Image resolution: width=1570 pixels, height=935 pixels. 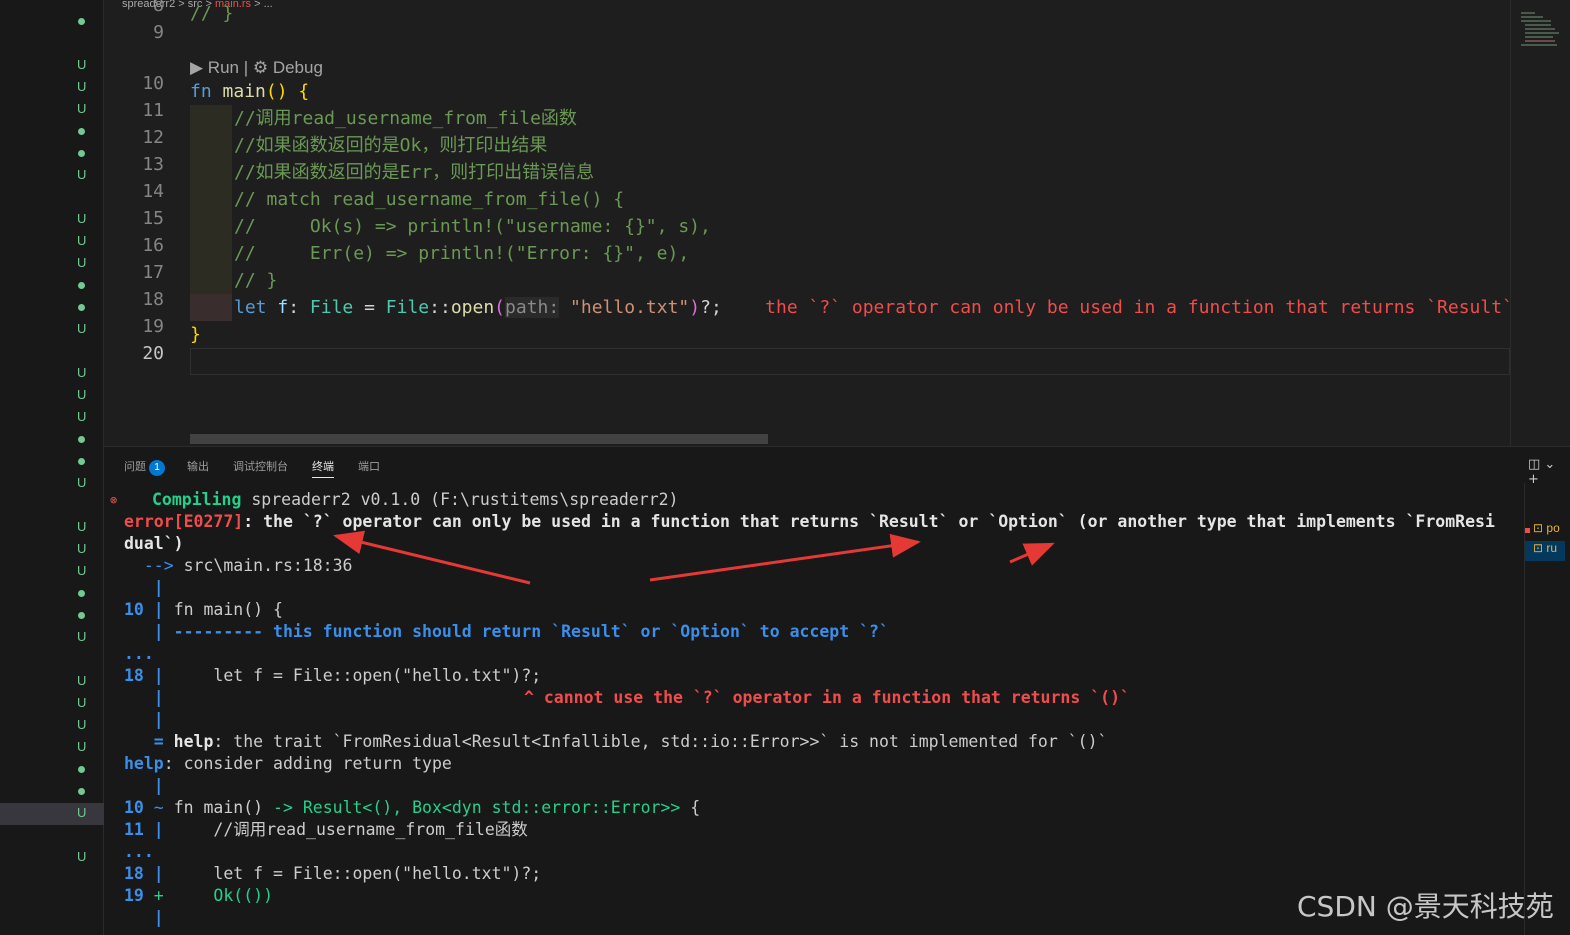 I want to click on line-number: 13, so click(x=153, y=164).